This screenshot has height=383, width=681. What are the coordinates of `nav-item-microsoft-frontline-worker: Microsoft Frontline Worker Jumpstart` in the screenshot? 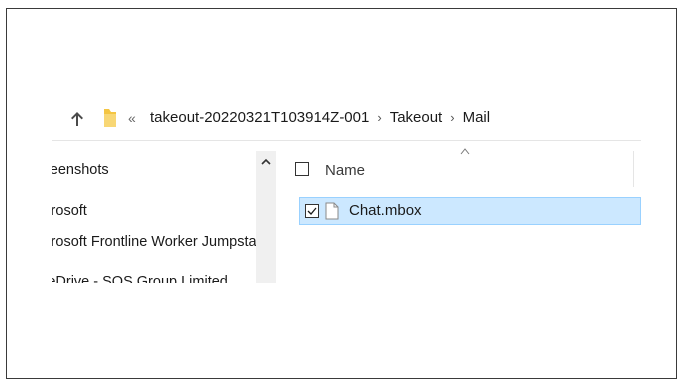 It's located at (154, 242).